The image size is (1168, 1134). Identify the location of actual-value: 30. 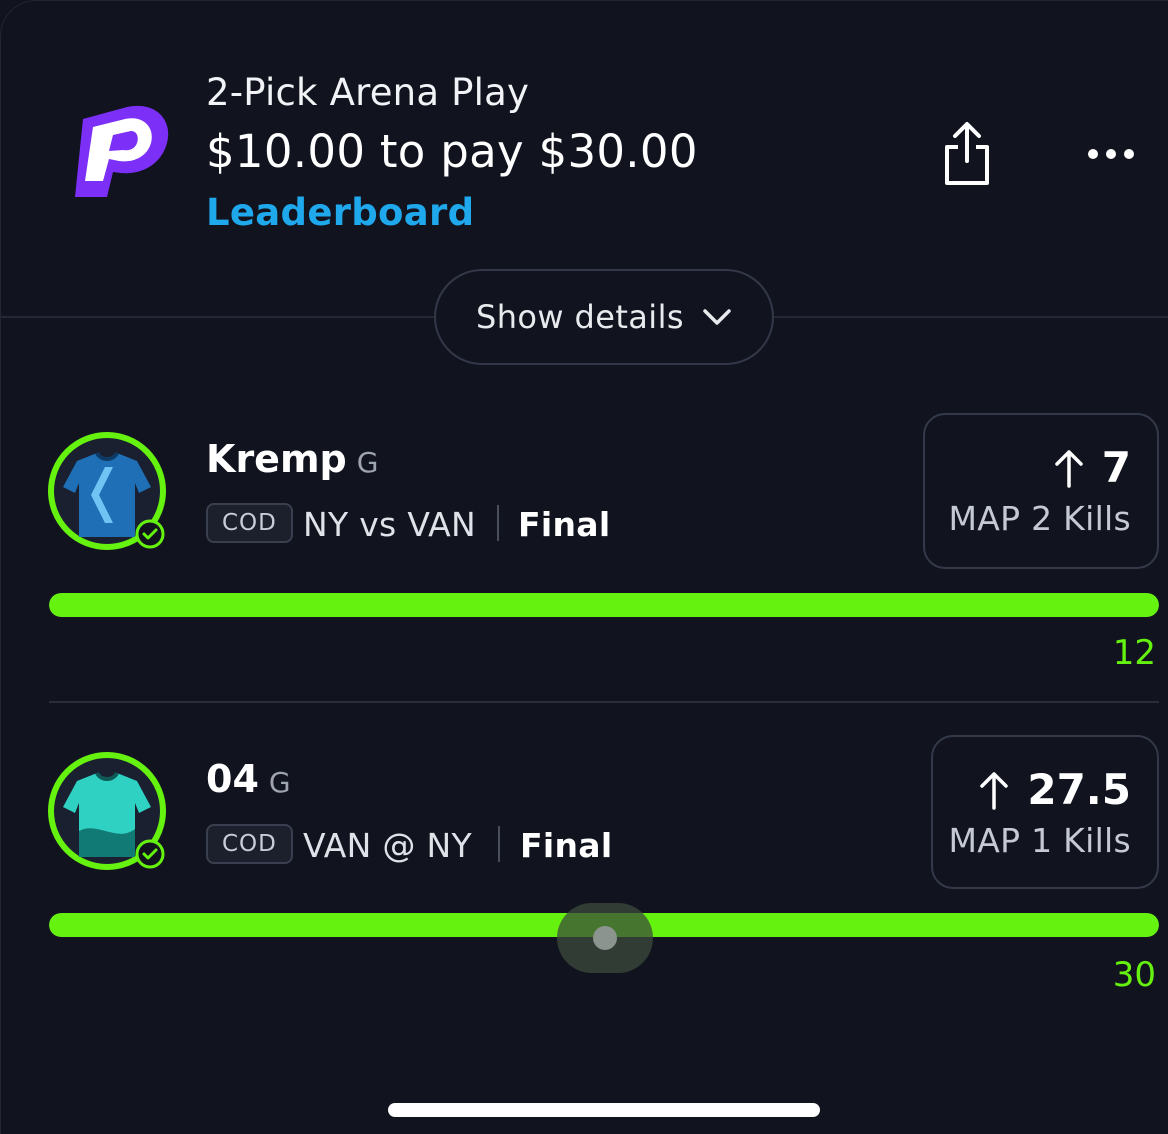
(1134, 975).